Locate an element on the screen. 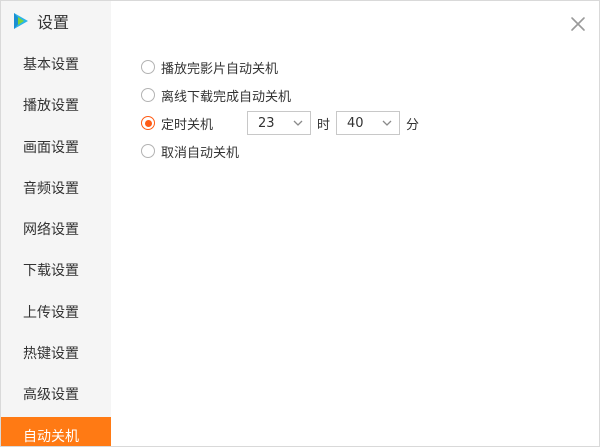 This screenshot has width=600, height=447. radio-after-playback is located at coordinates (148, 67).